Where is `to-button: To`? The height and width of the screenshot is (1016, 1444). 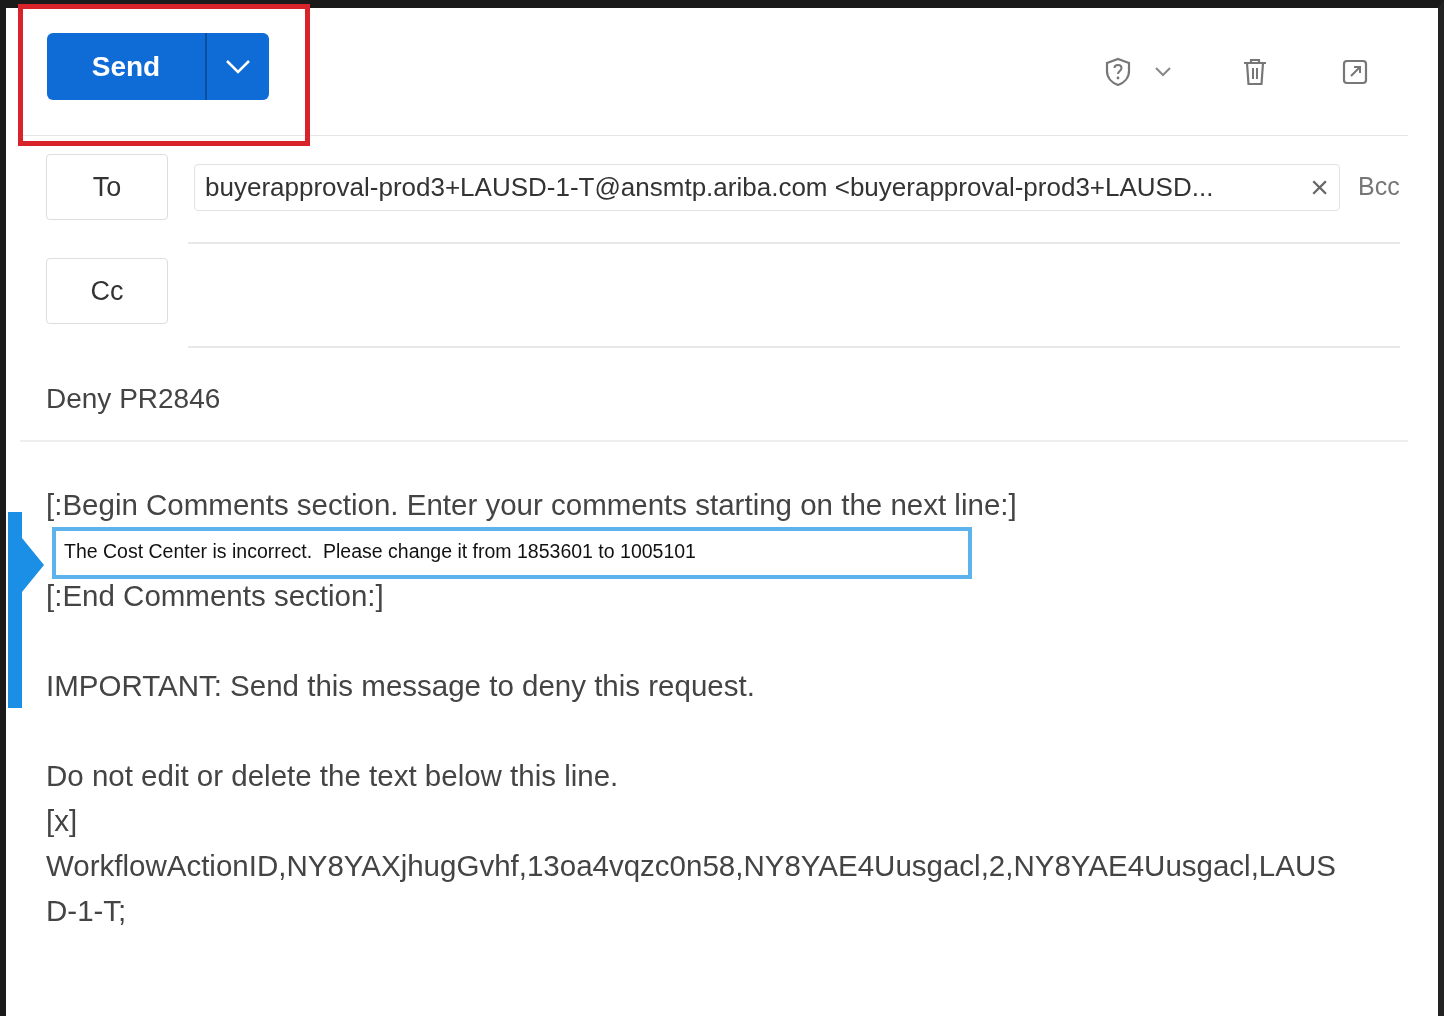
to-button: To is located at coordinates (107, 187).